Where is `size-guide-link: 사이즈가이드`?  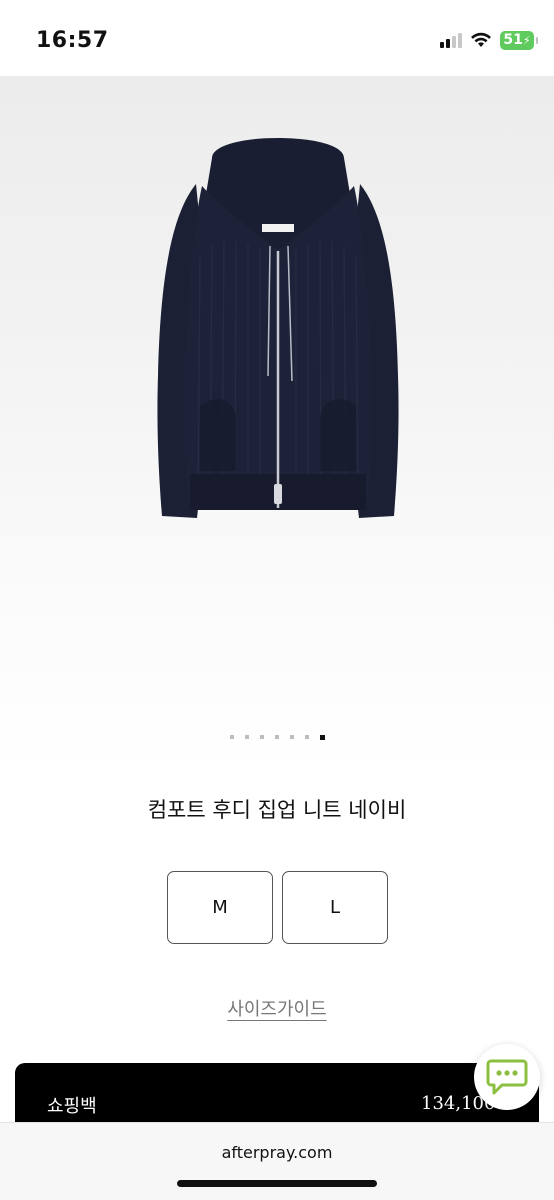 size-guide-link: 사이즈가이드 is located at coordinates (276, 1009).